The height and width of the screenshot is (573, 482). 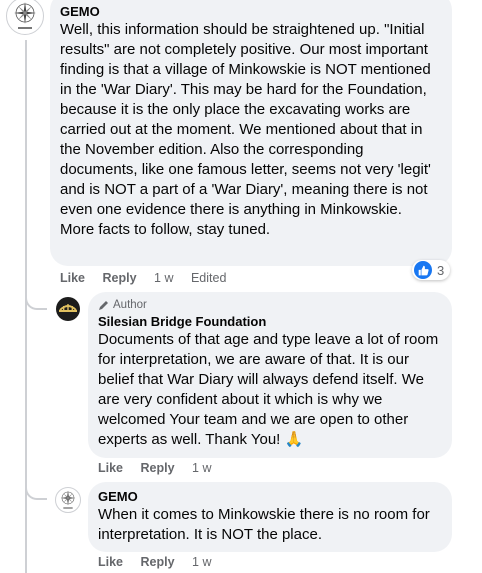 I want to click on bridge-logo-icon, so click(x=68, y=308).